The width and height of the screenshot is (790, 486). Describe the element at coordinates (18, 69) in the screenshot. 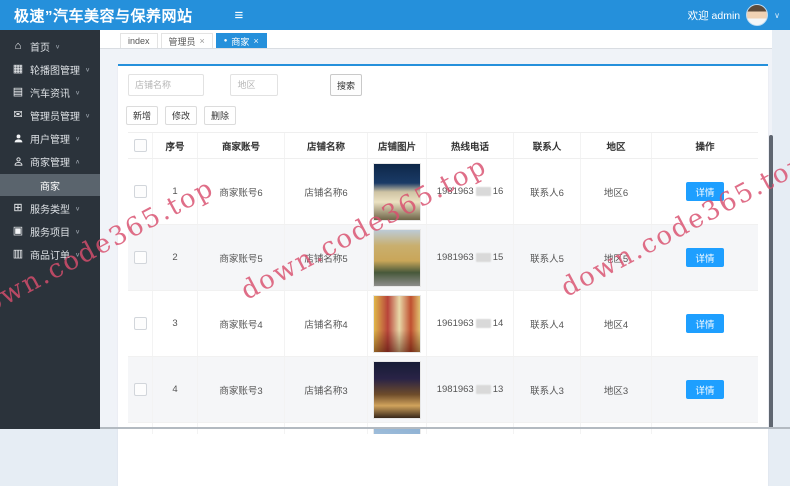

I see `carousel-icon: ▦` at that location.